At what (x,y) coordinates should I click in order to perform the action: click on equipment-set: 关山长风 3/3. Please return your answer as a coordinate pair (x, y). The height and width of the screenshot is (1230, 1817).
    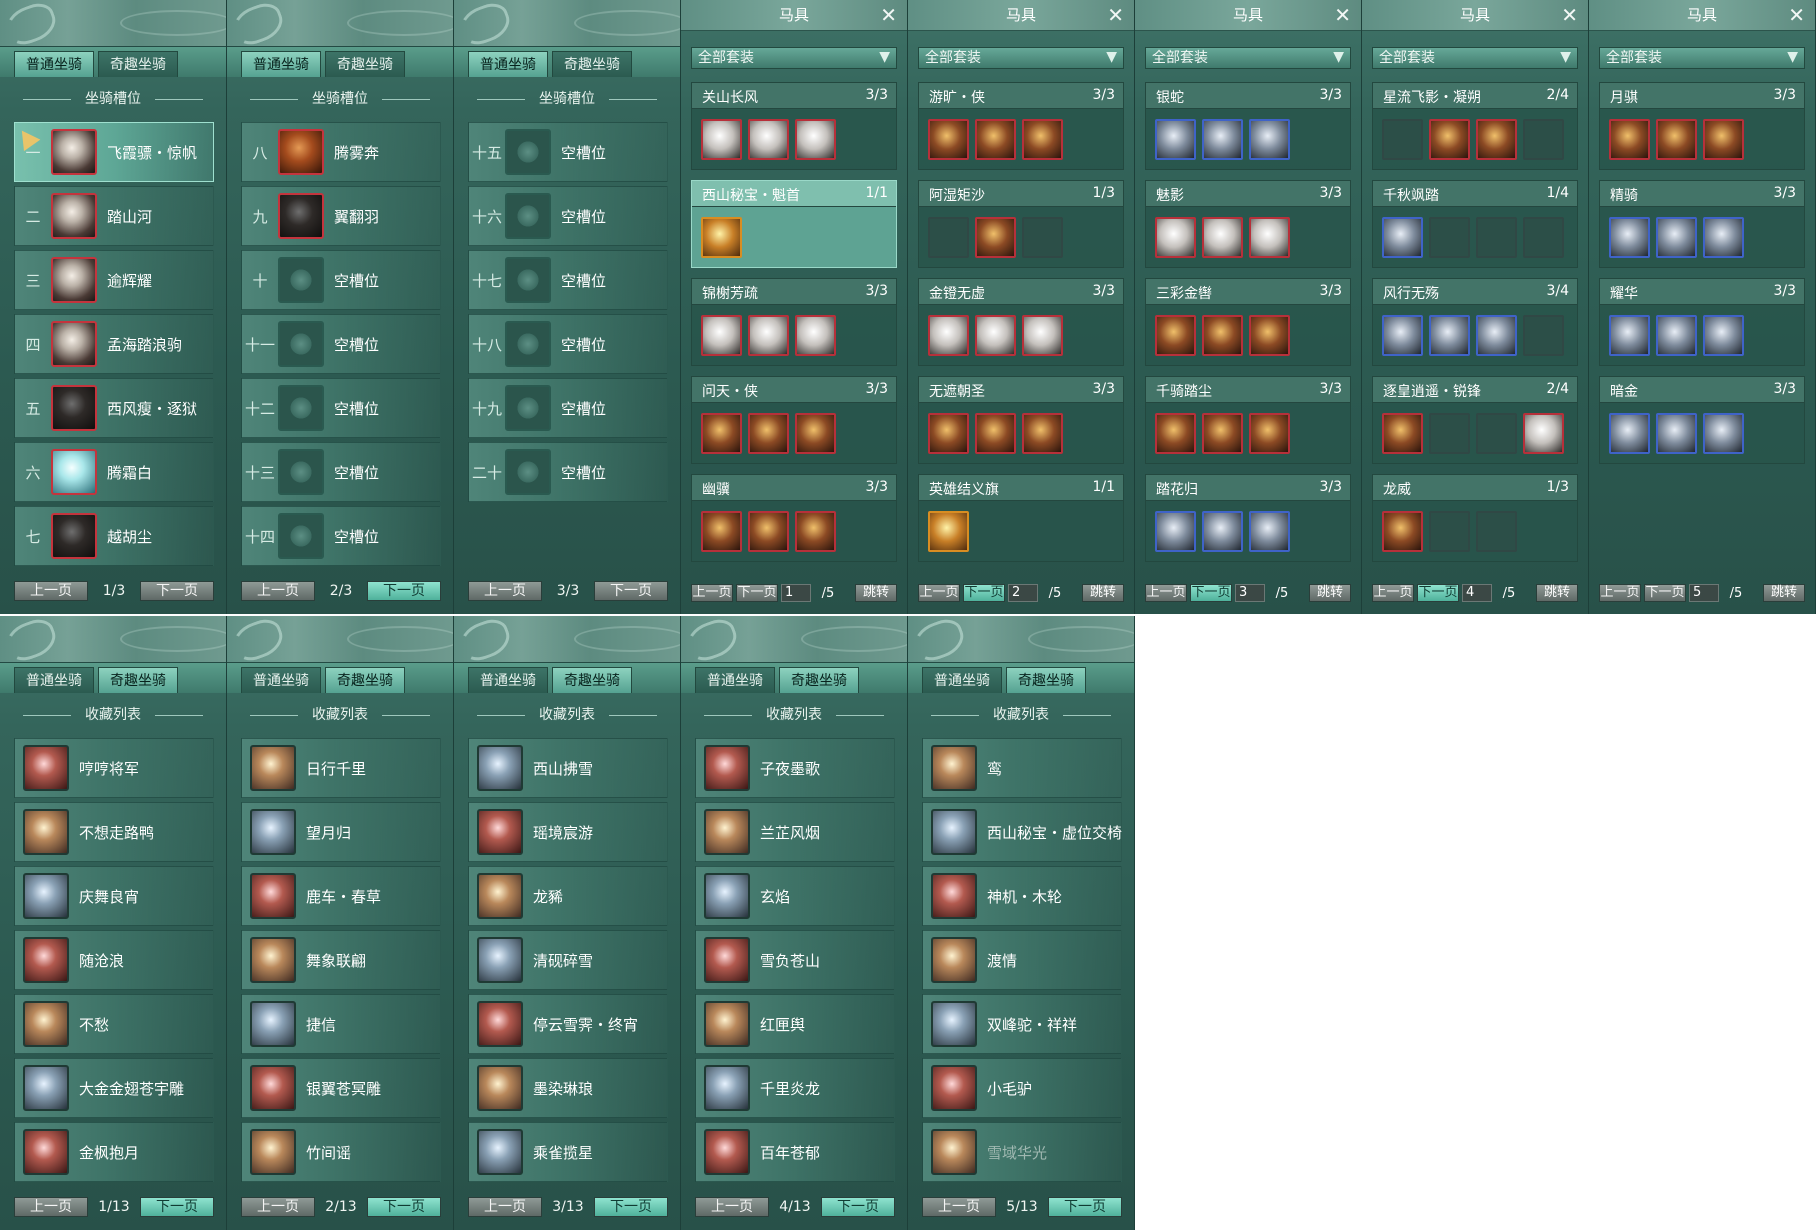
    Looking at the image, I should click on (794, 126).